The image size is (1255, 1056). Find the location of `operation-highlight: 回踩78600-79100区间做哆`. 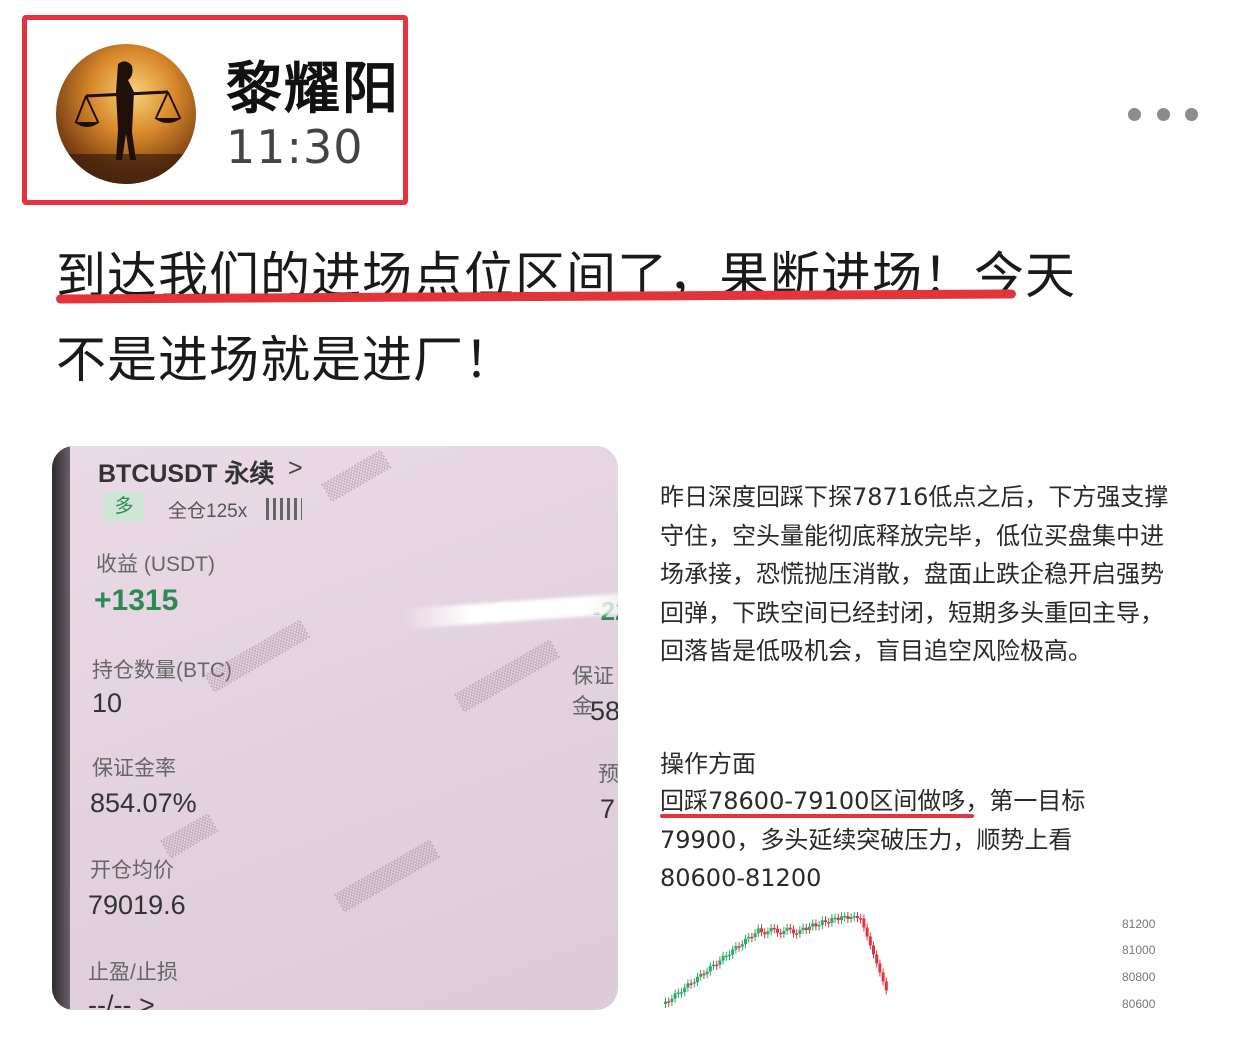

operation-highlight: 回踩78600-79100区间做哆 is located at coordinates (813, 801).